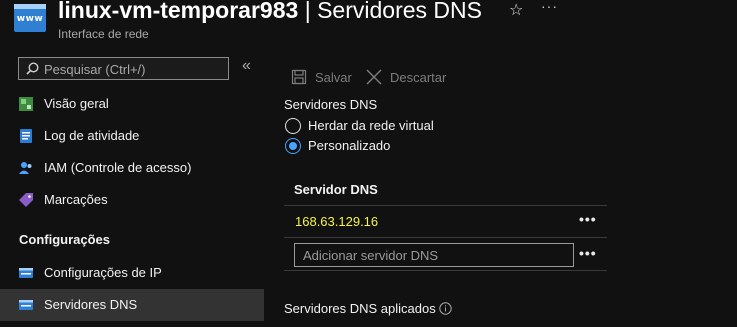 Image resolution: width=737 pixels, height=327 pixels. Describe the element at coordinates (322, 78) in the screenshot. I see `save-button: Salvar` at that location.